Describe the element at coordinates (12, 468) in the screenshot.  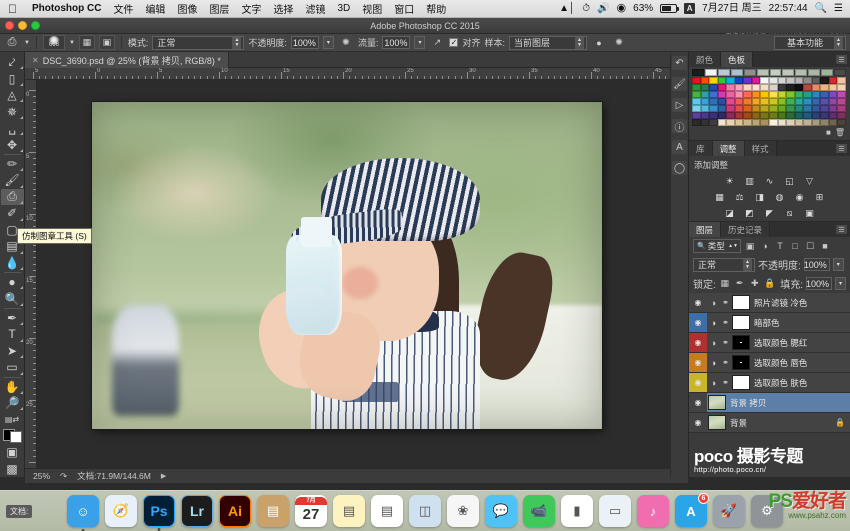
I see `screen-mode-icon: ▩` at that location.